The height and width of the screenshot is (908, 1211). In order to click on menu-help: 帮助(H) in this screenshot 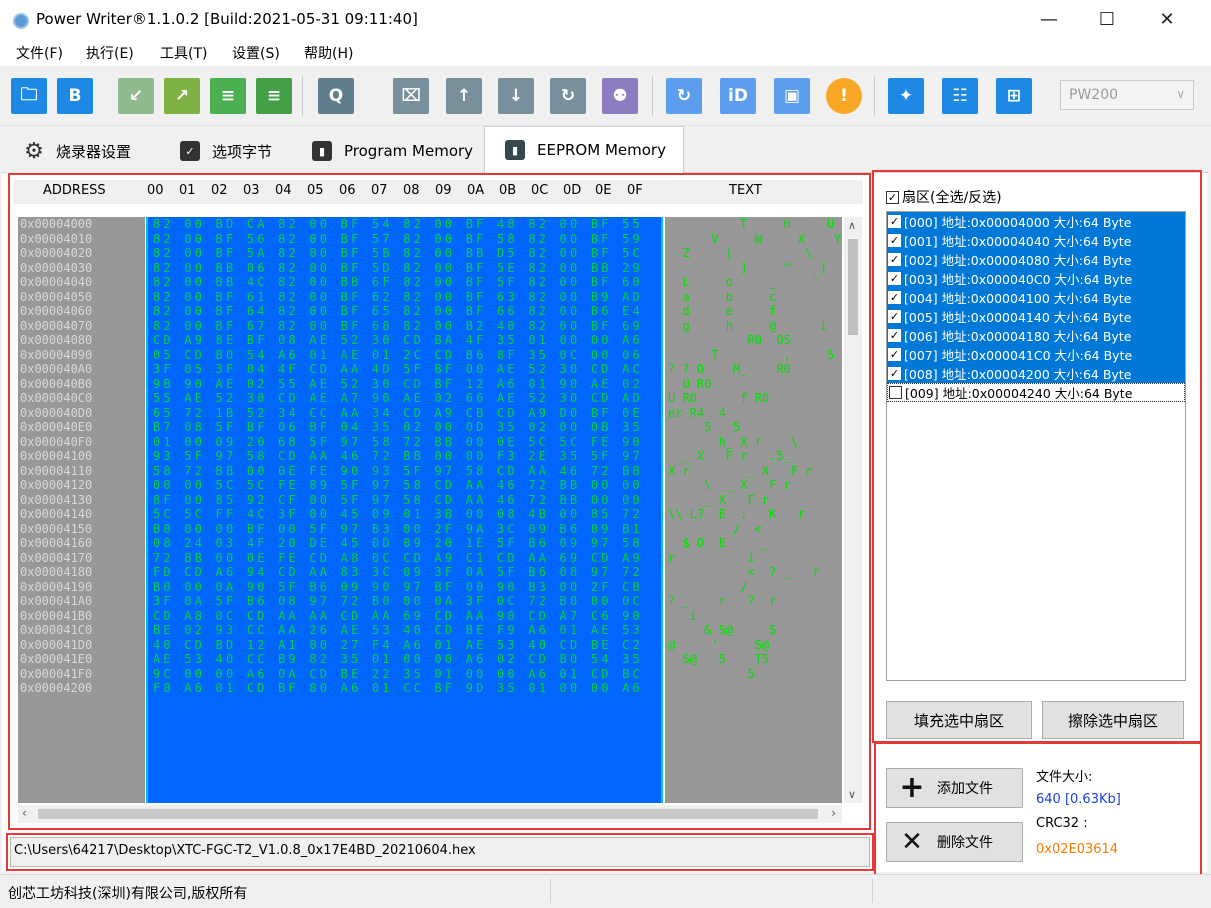, I will do `click(328, 53)`.